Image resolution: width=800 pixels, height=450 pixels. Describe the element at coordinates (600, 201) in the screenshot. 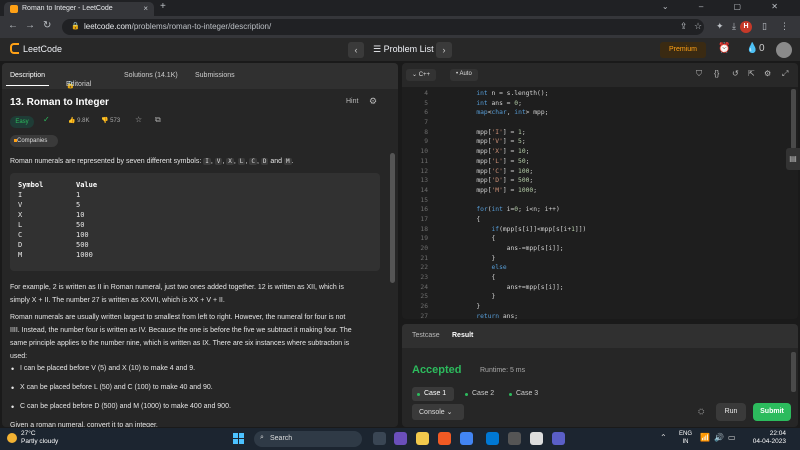

I see `code-line: 15` at that location.